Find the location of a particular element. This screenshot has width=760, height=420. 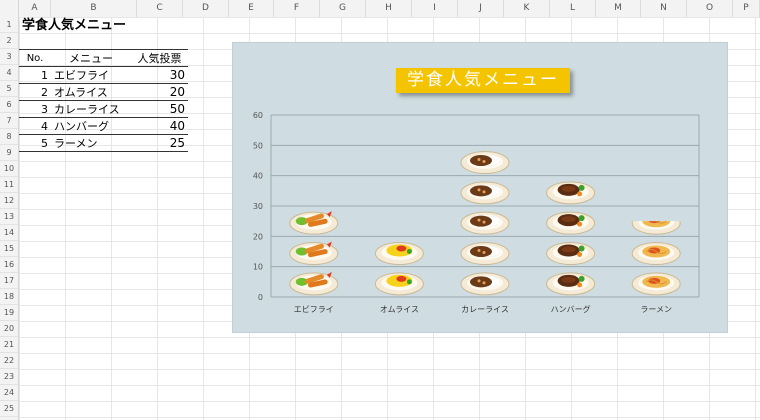

row-header-14: 14 is located at coordinates (9, 233).